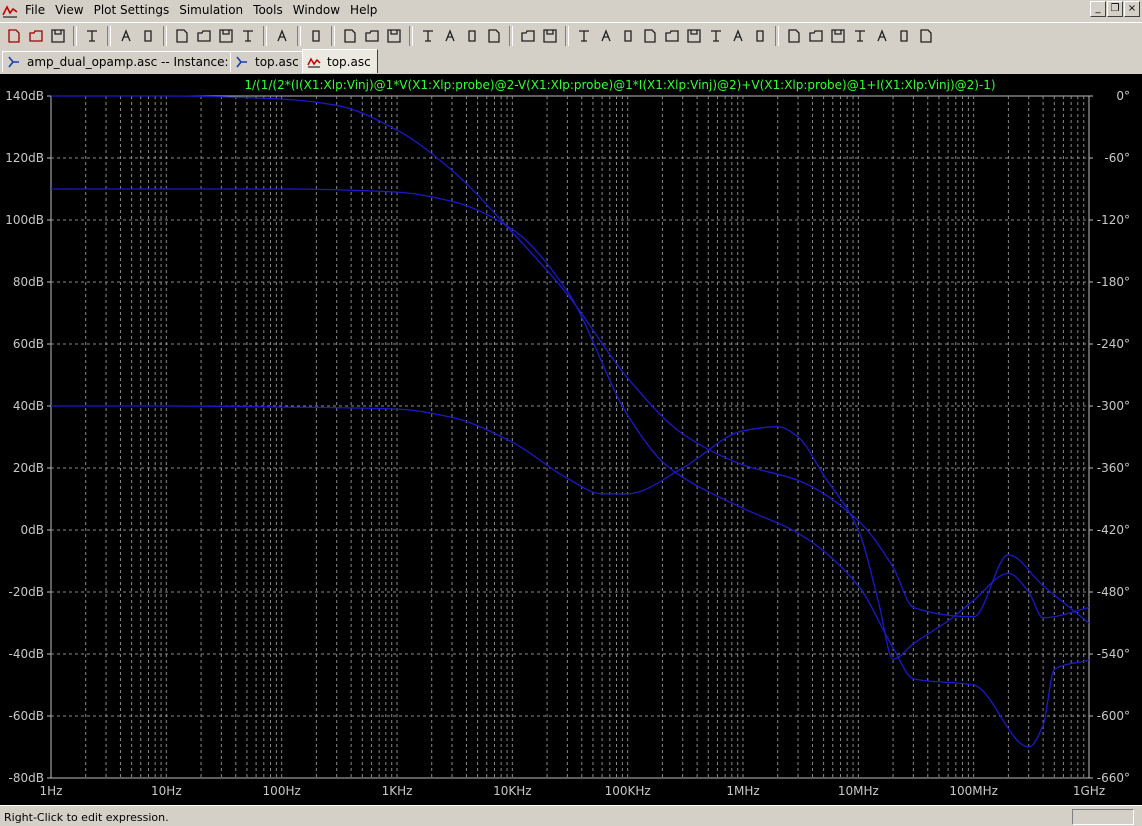  What do you see at coordinates (340, 61) in the screenshot?
I see `tab-top-asc-waveform: top.asc` at bounding box center [340, 61].